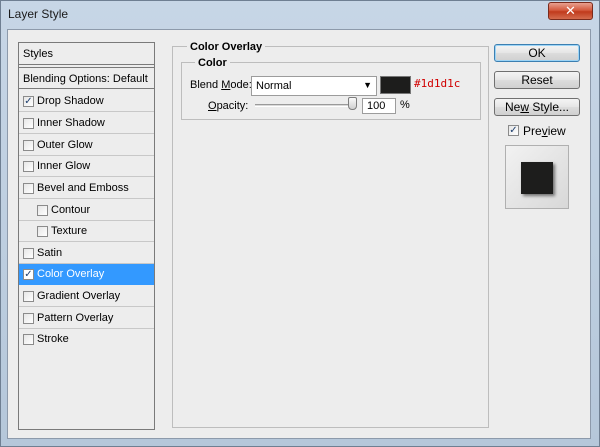 The width and height of the screenshot is (600, 447). I want to click on style-item-label: Texture, so click(69, 231).